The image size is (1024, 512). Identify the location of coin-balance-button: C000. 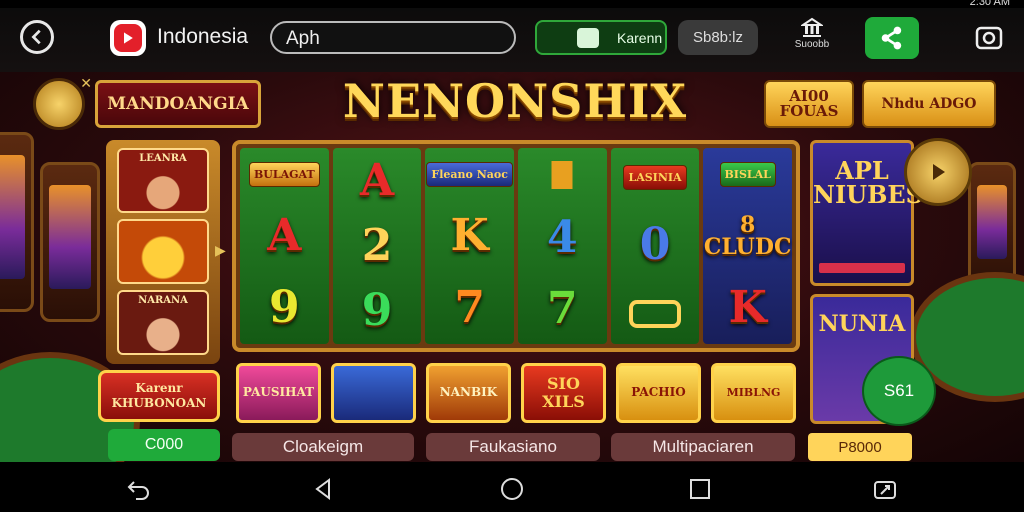
(164, 445).